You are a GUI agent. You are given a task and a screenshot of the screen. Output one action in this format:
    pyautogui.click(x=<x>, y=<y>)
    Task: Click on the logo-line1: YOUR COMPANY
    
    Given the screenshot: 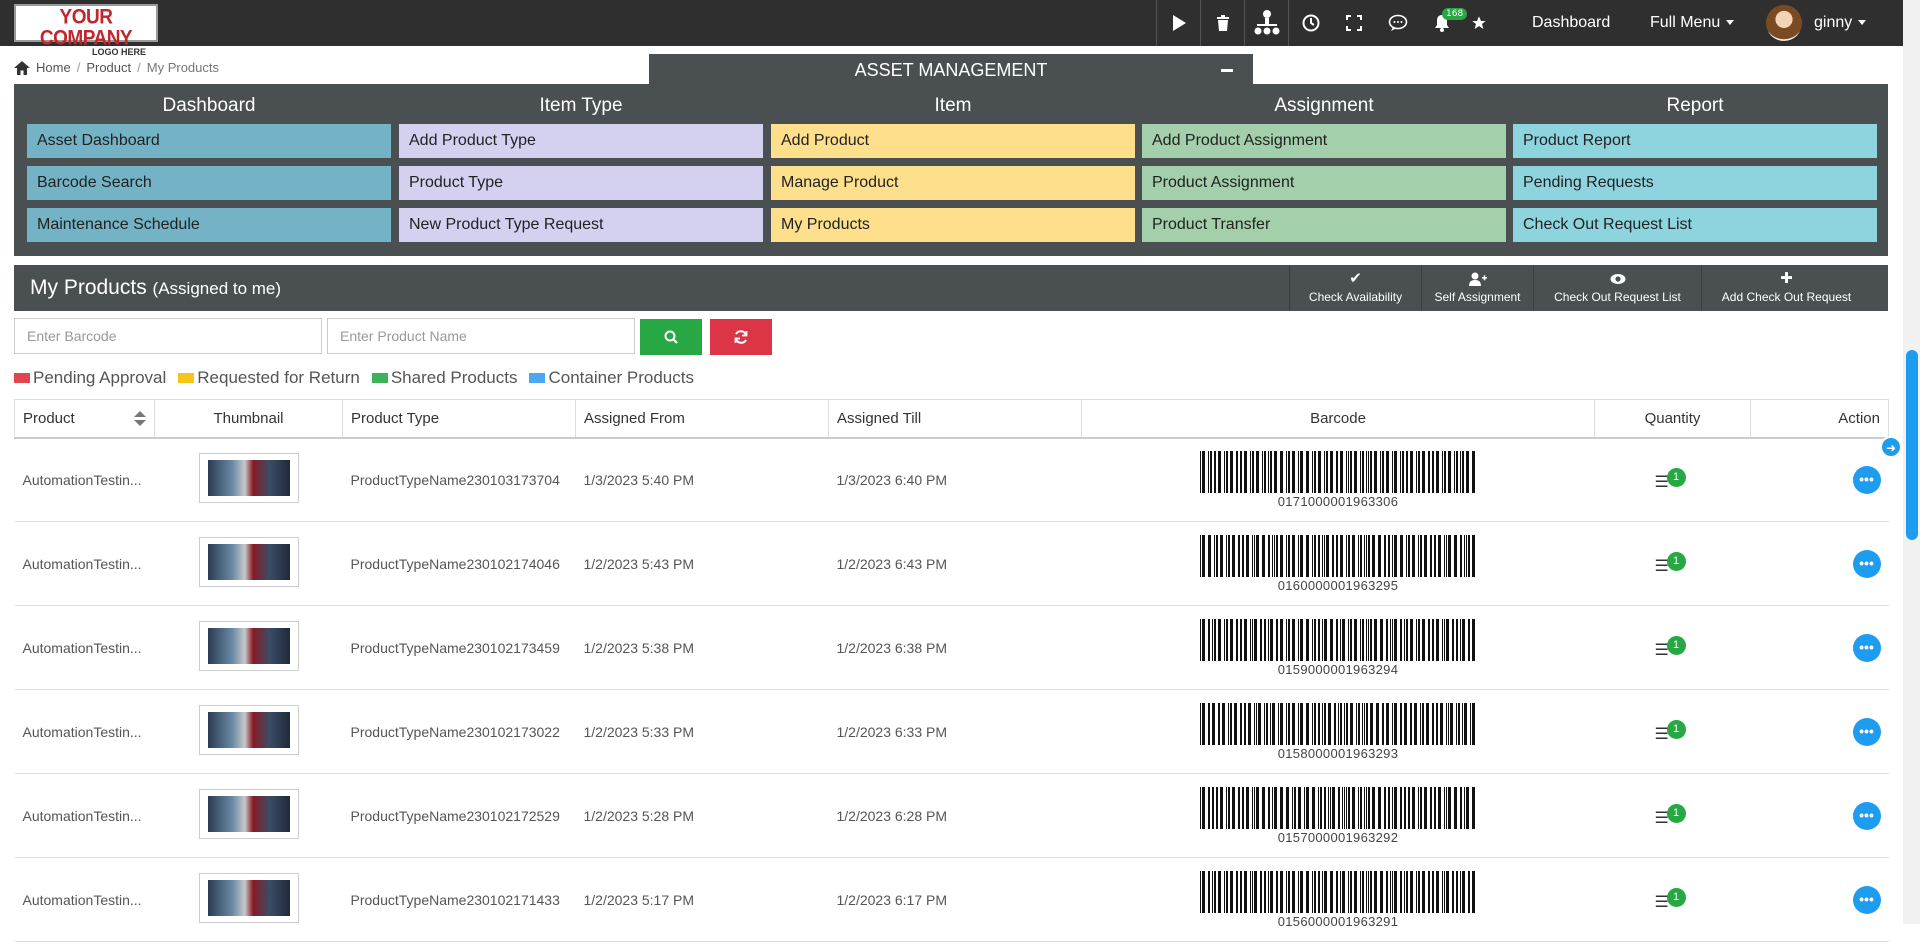 What is the action you would take?
    pyautogui.click(x=86, y=28)
    